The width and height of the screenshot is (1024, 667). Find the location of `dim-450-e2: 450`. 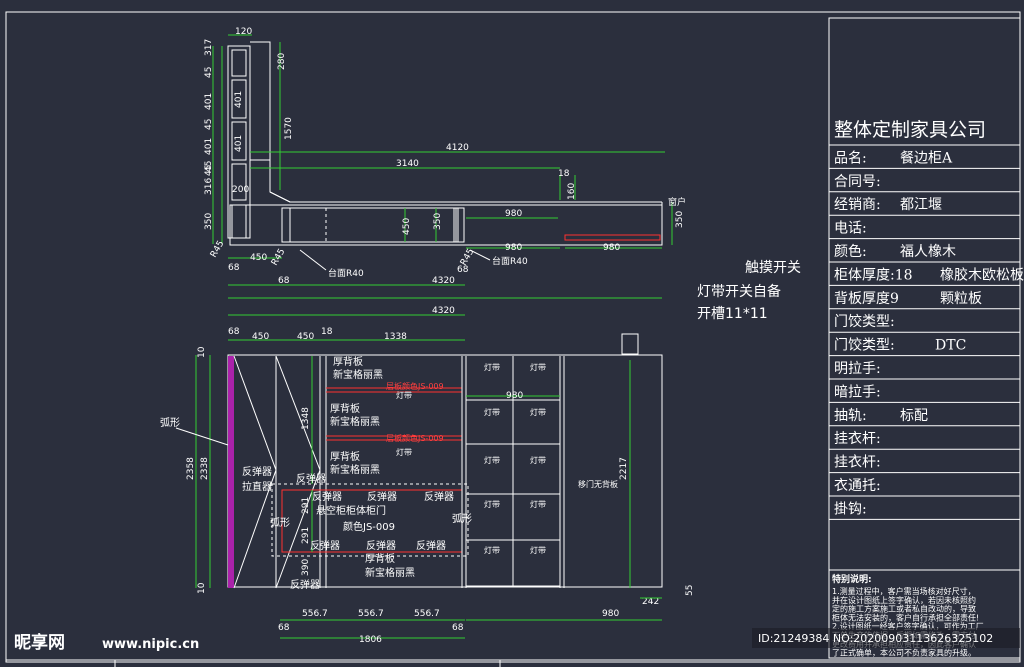

dim-450-e2: 450 is located at coordinates (305, 337).